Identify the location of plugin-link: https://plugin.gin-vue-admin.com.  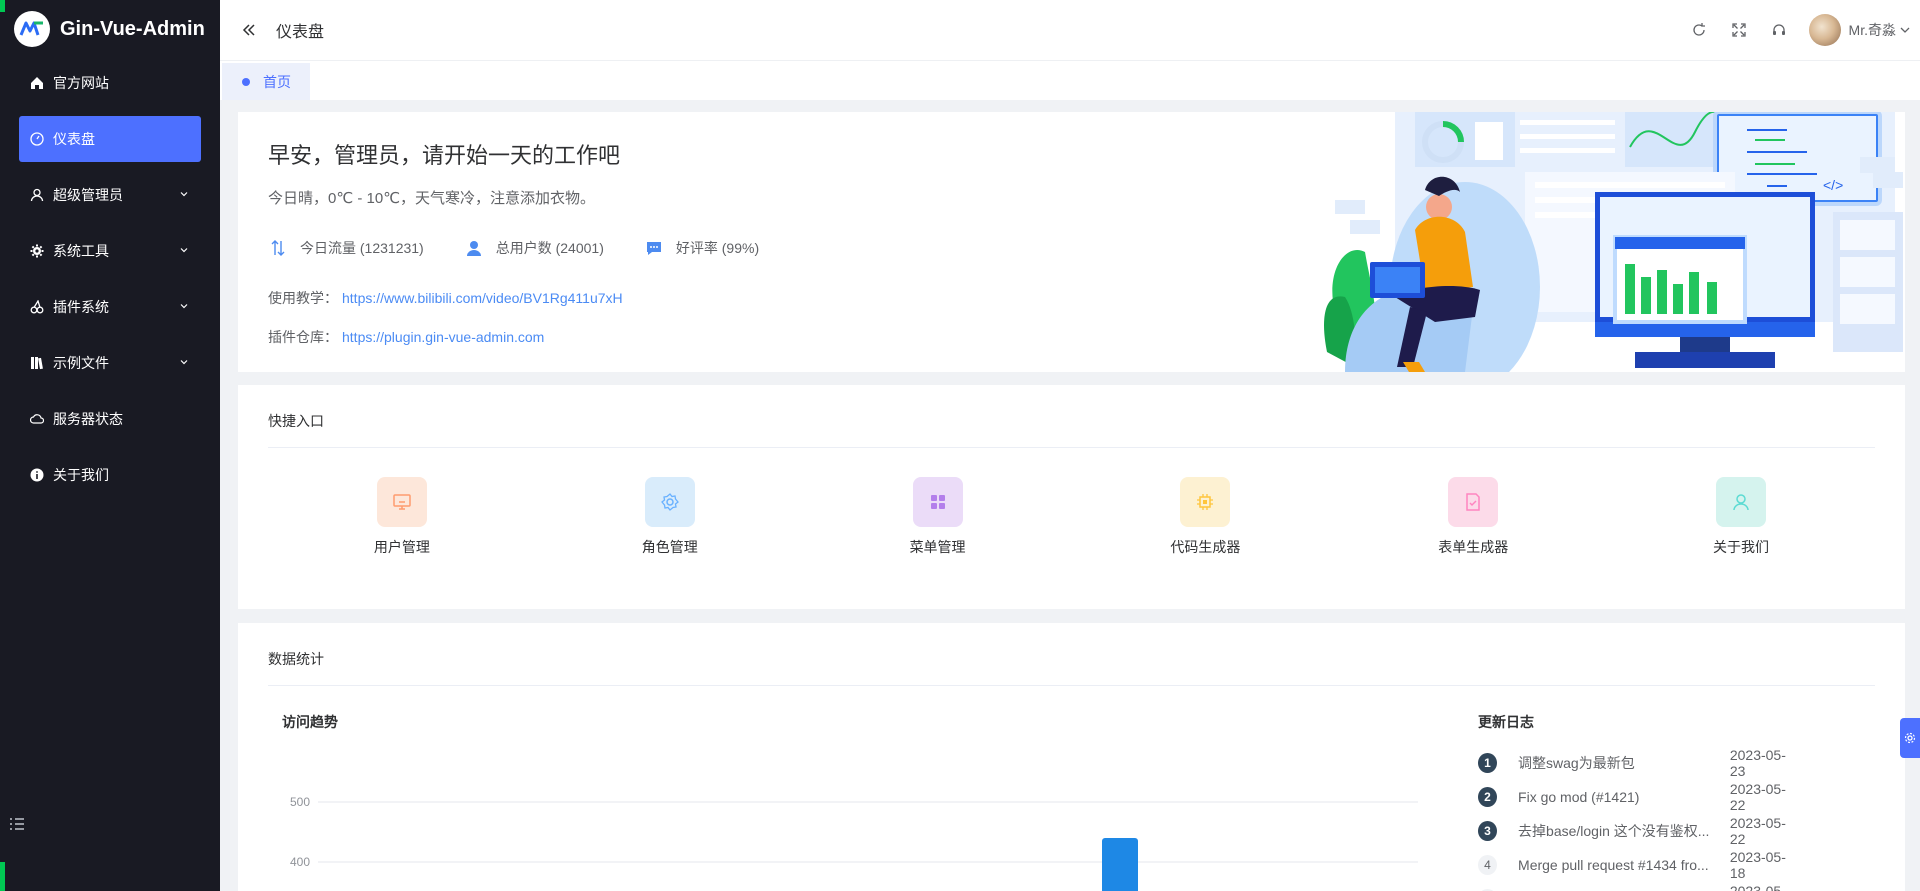
(443, 337).